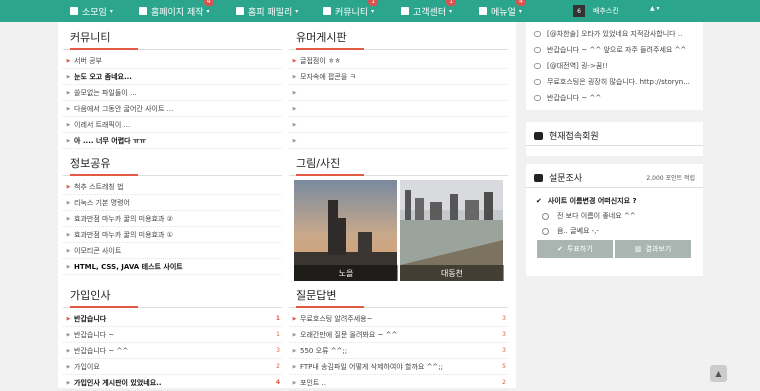  I want to click on nav-item-support: 고객센터 ▾ 1, so click(429, 11).